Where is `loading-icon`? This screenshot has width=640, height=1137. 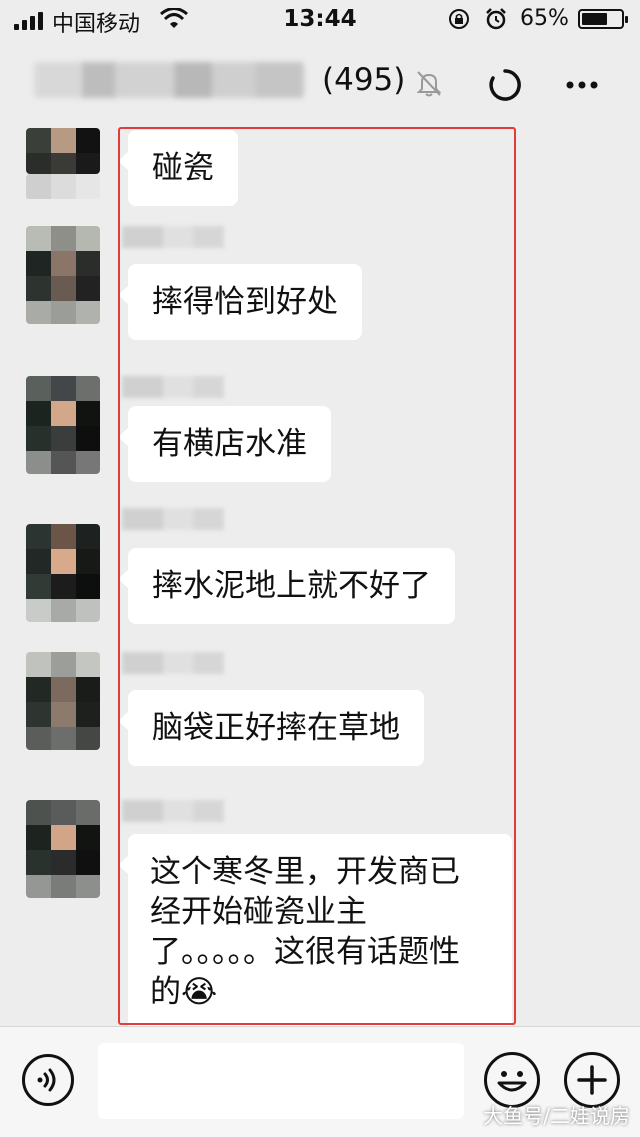 loading-icon is located at coordinates (505, 85).